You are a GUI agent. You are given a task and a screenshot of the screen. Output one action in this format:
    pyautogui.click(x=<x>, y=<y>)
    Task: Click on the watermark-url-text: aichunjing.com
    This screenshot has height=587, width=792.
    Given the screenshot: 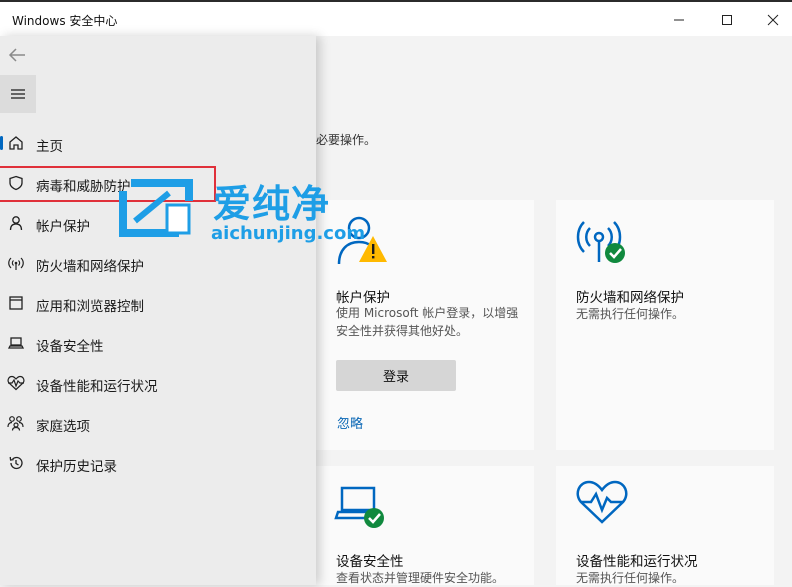 What is the action you would take?
    pyautogui.click(x=288, y=233)
    